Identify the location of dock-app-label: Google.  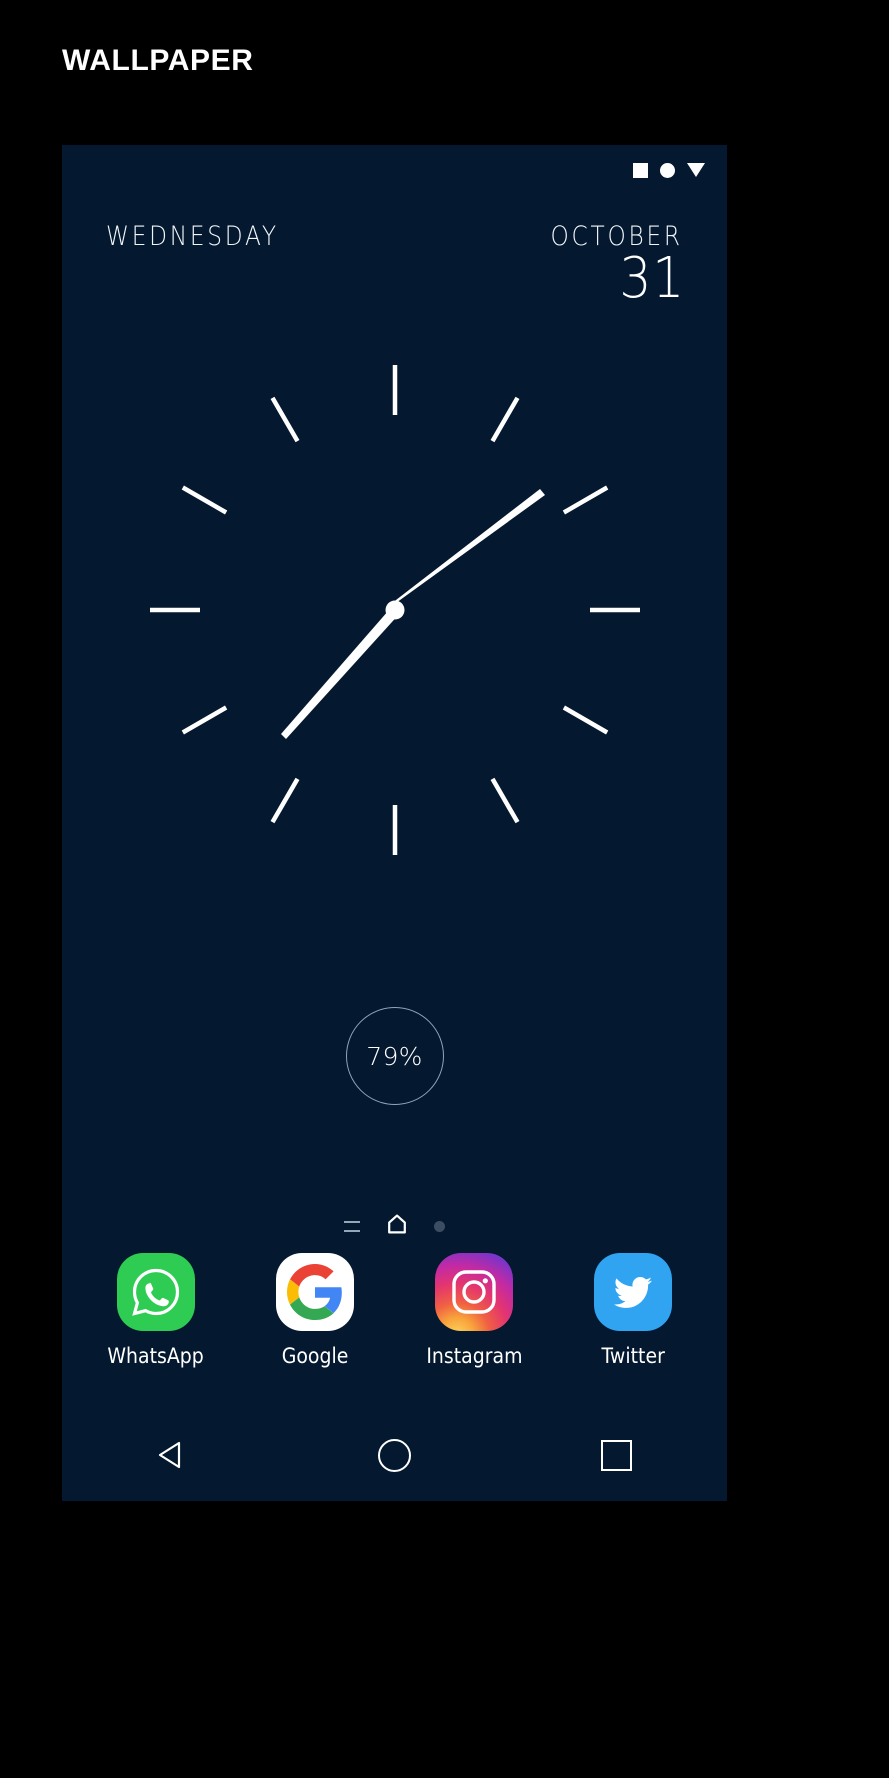
(315, 1356).